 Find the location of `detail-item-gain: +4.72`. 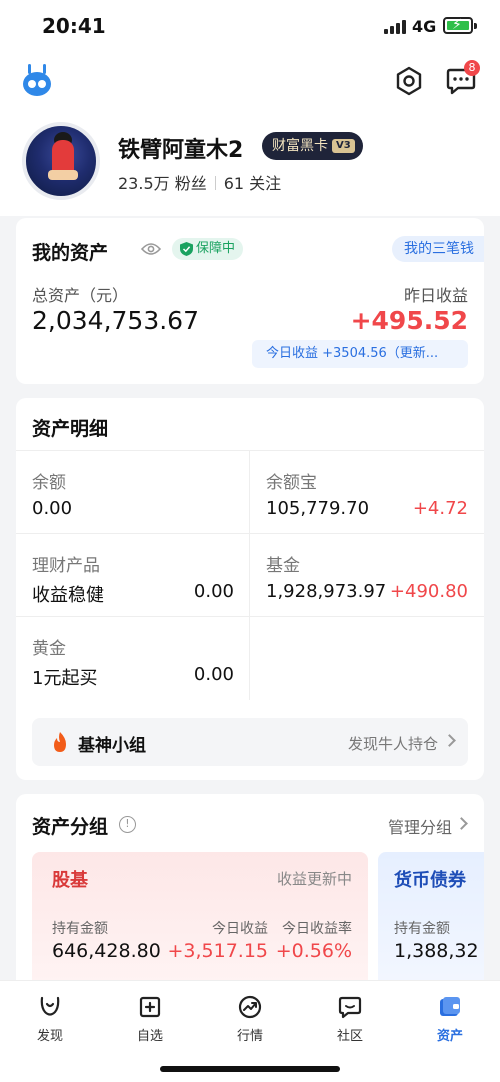

detail-item-gain: +4.72 is located at coordinates (440, 508).